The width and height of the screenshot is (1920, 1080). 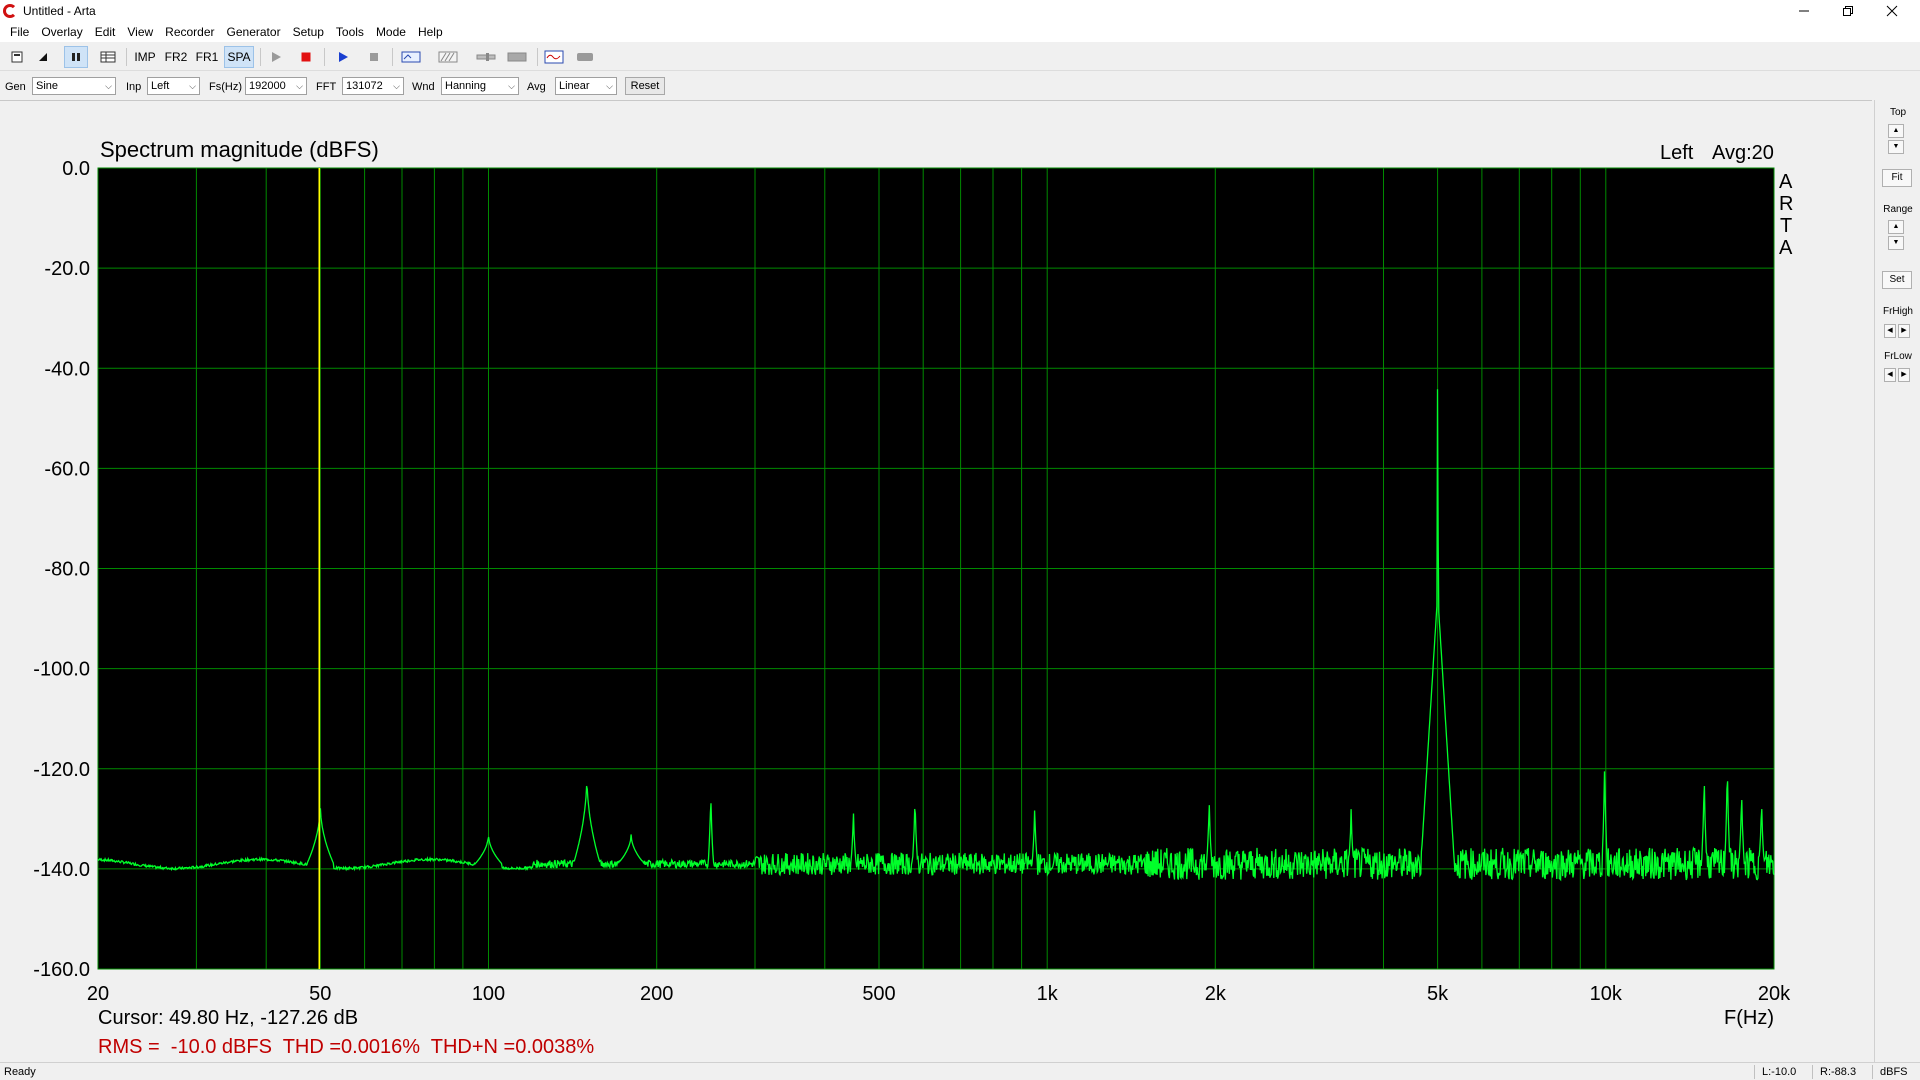 I want to click on range-down-button: ▼, so click(x=1896, y=243).